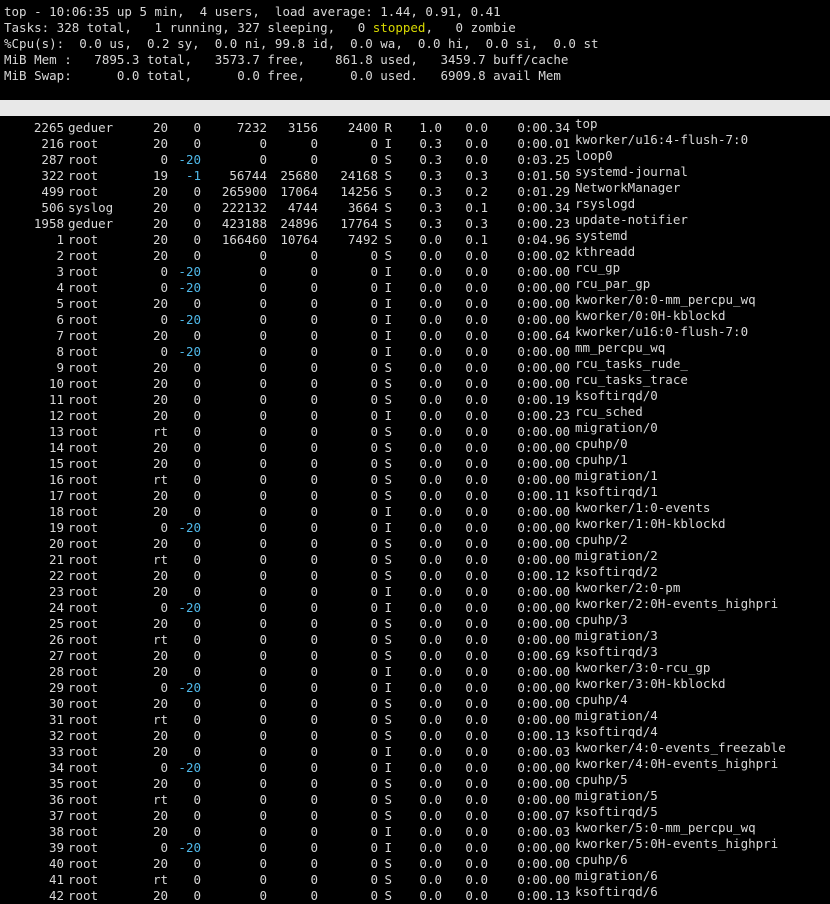 Image resolution: width=830 pixels, height=904 pixels. Describe the element at coordinates (601, 699) in the screenshot. I see `cell-command: cpuhp/4` at that location.